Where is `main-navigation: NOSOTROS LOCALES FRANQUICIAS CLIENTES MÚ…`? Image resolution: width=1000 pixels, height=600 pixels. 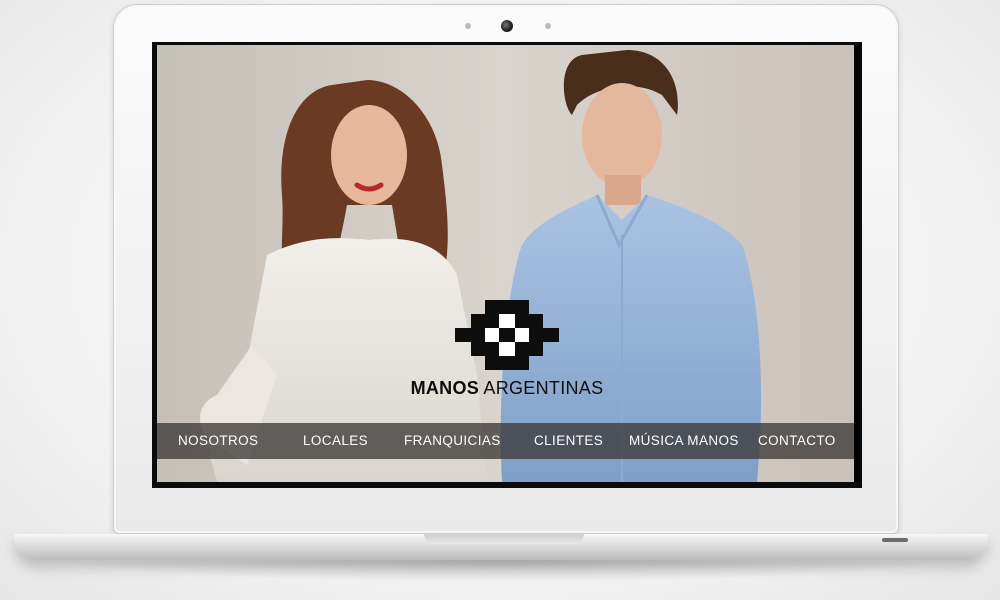 main-navigation: NOSOTROS LOCALES FRANQUICIAS CLIENTES MÚ… is located at coordinates (505, 441).